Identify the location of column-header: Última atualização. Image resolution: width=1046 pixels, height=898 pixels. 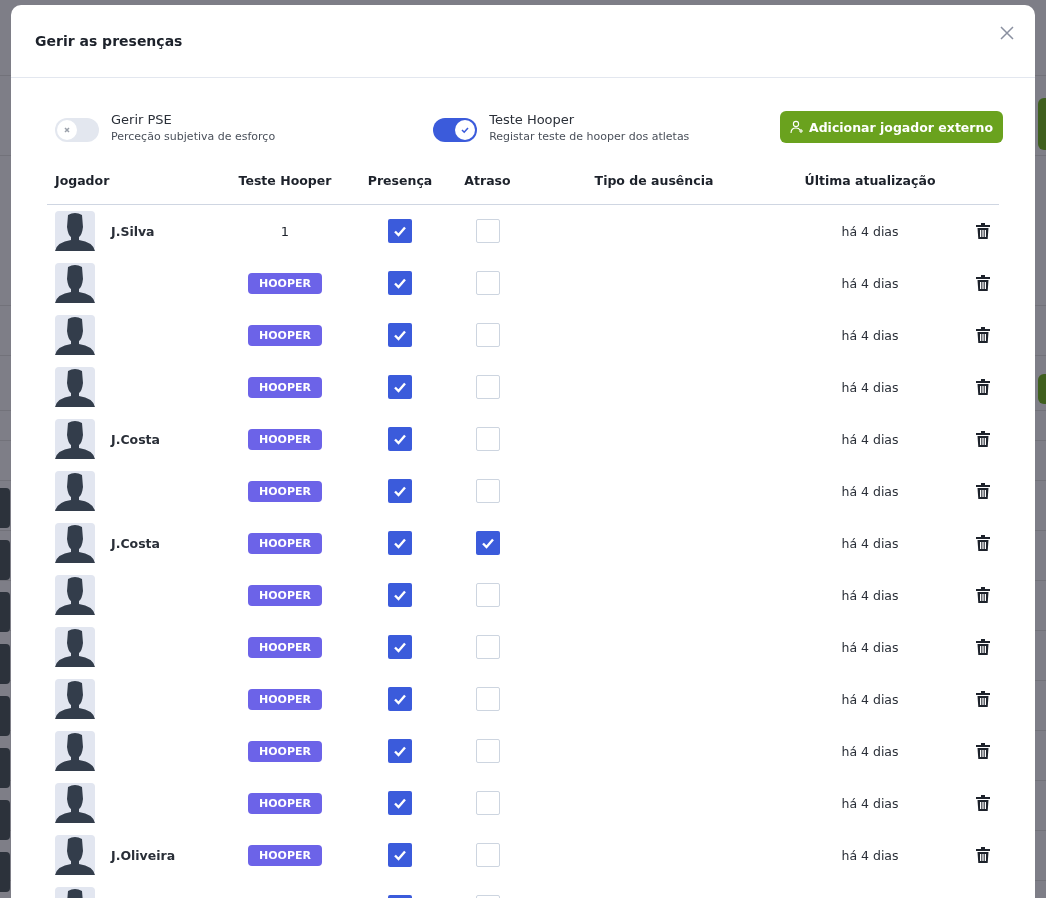
(870, 180).